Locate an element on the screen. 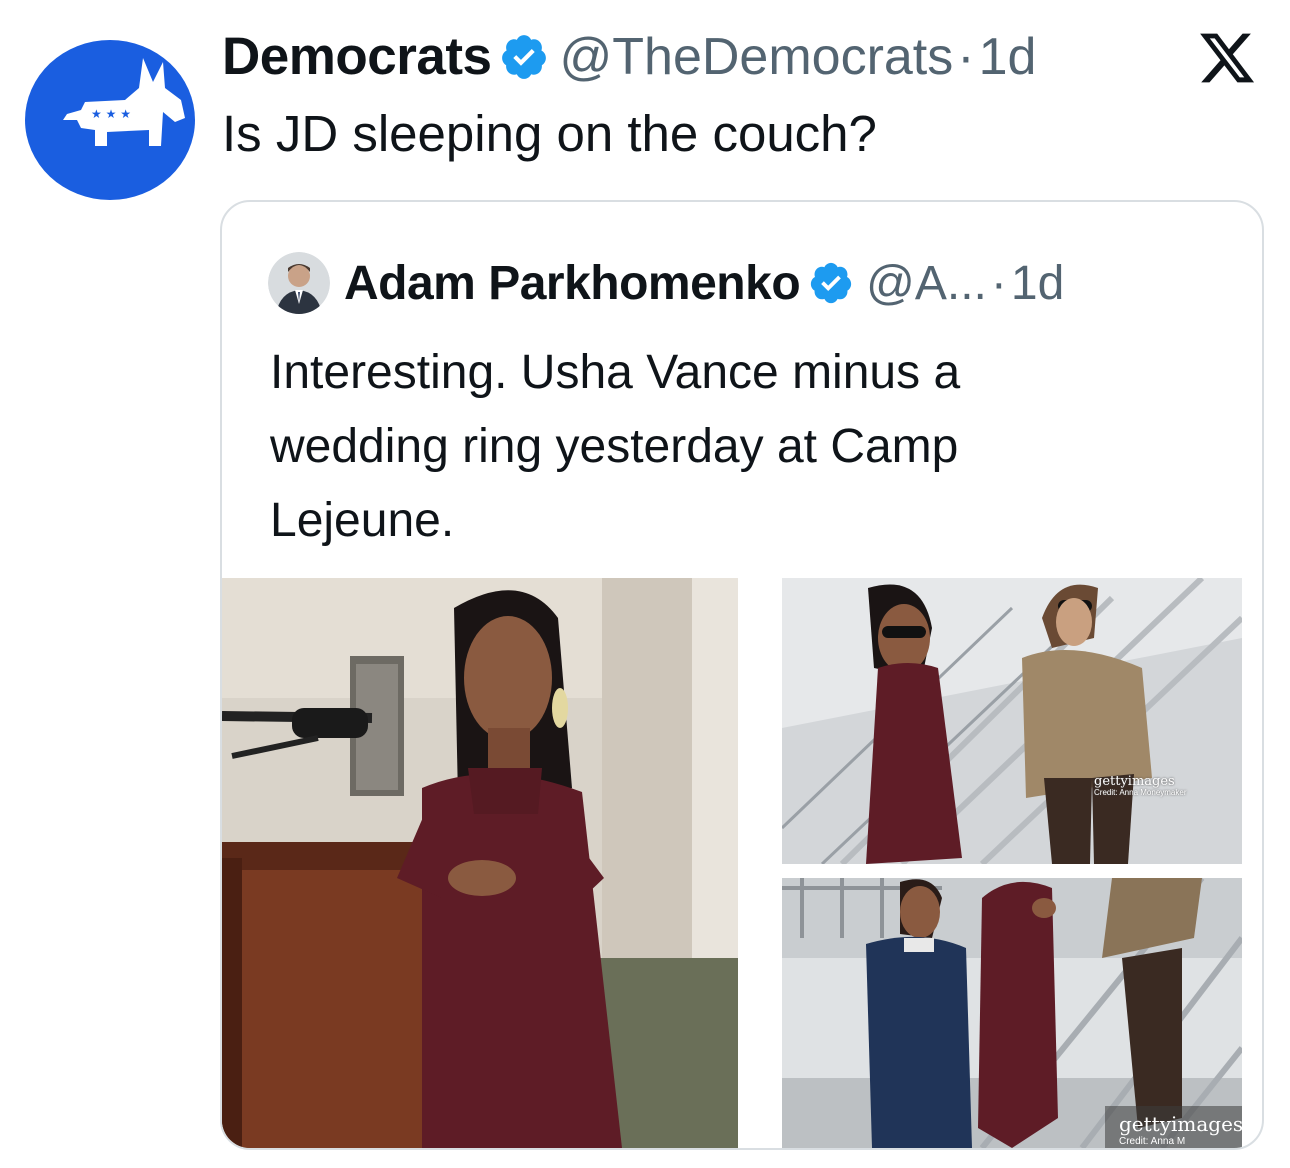 Image resolution: width=1290 pixels, height=1168 pixels. democrats-avatar: ★ ★ ★ is located at coordinates (110, 120).